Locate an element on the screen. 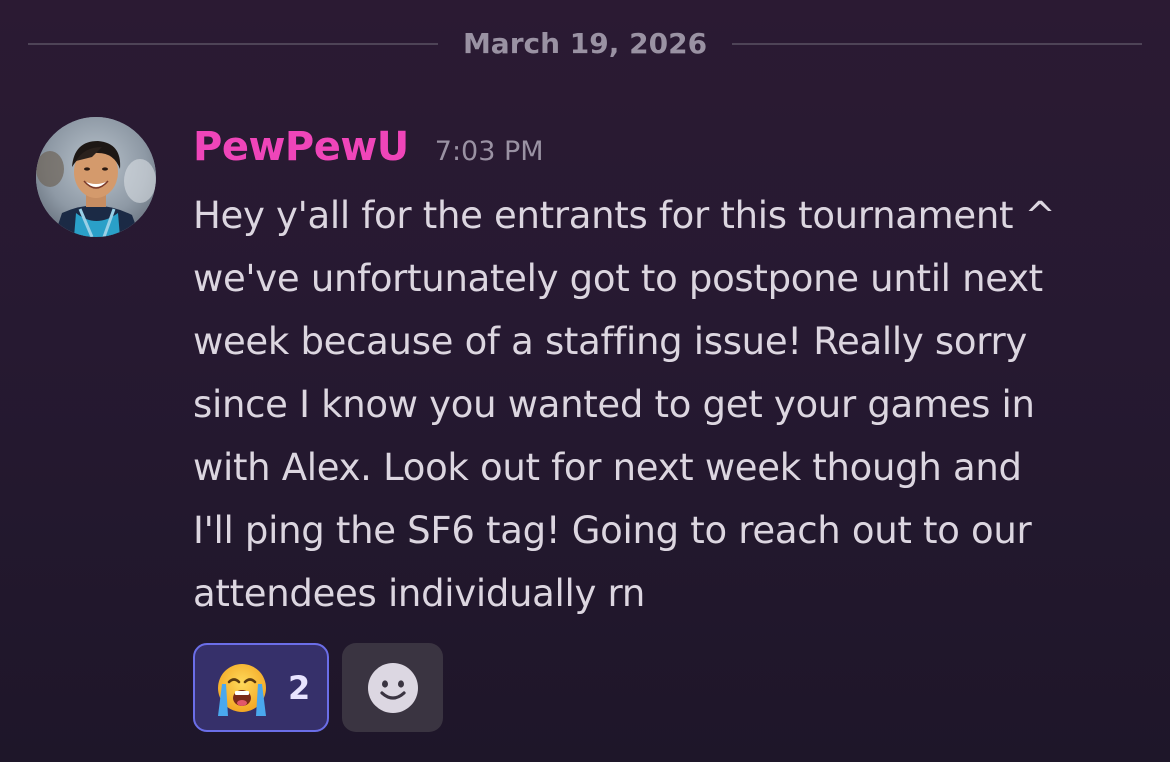  timestamp: 7:03 PM is located at coordinates (489, 151).